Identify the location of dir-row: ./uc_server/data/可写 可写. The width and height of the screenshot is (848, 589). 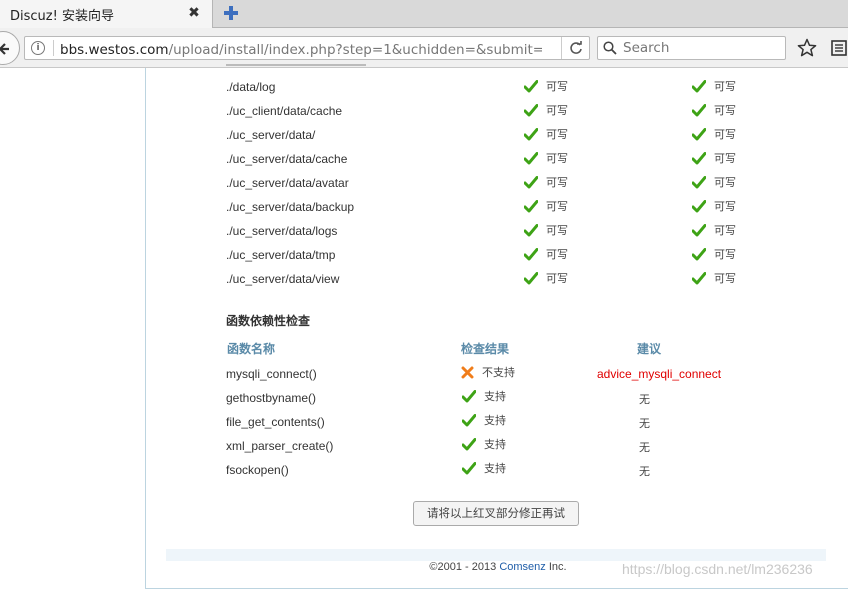
(497, 136).